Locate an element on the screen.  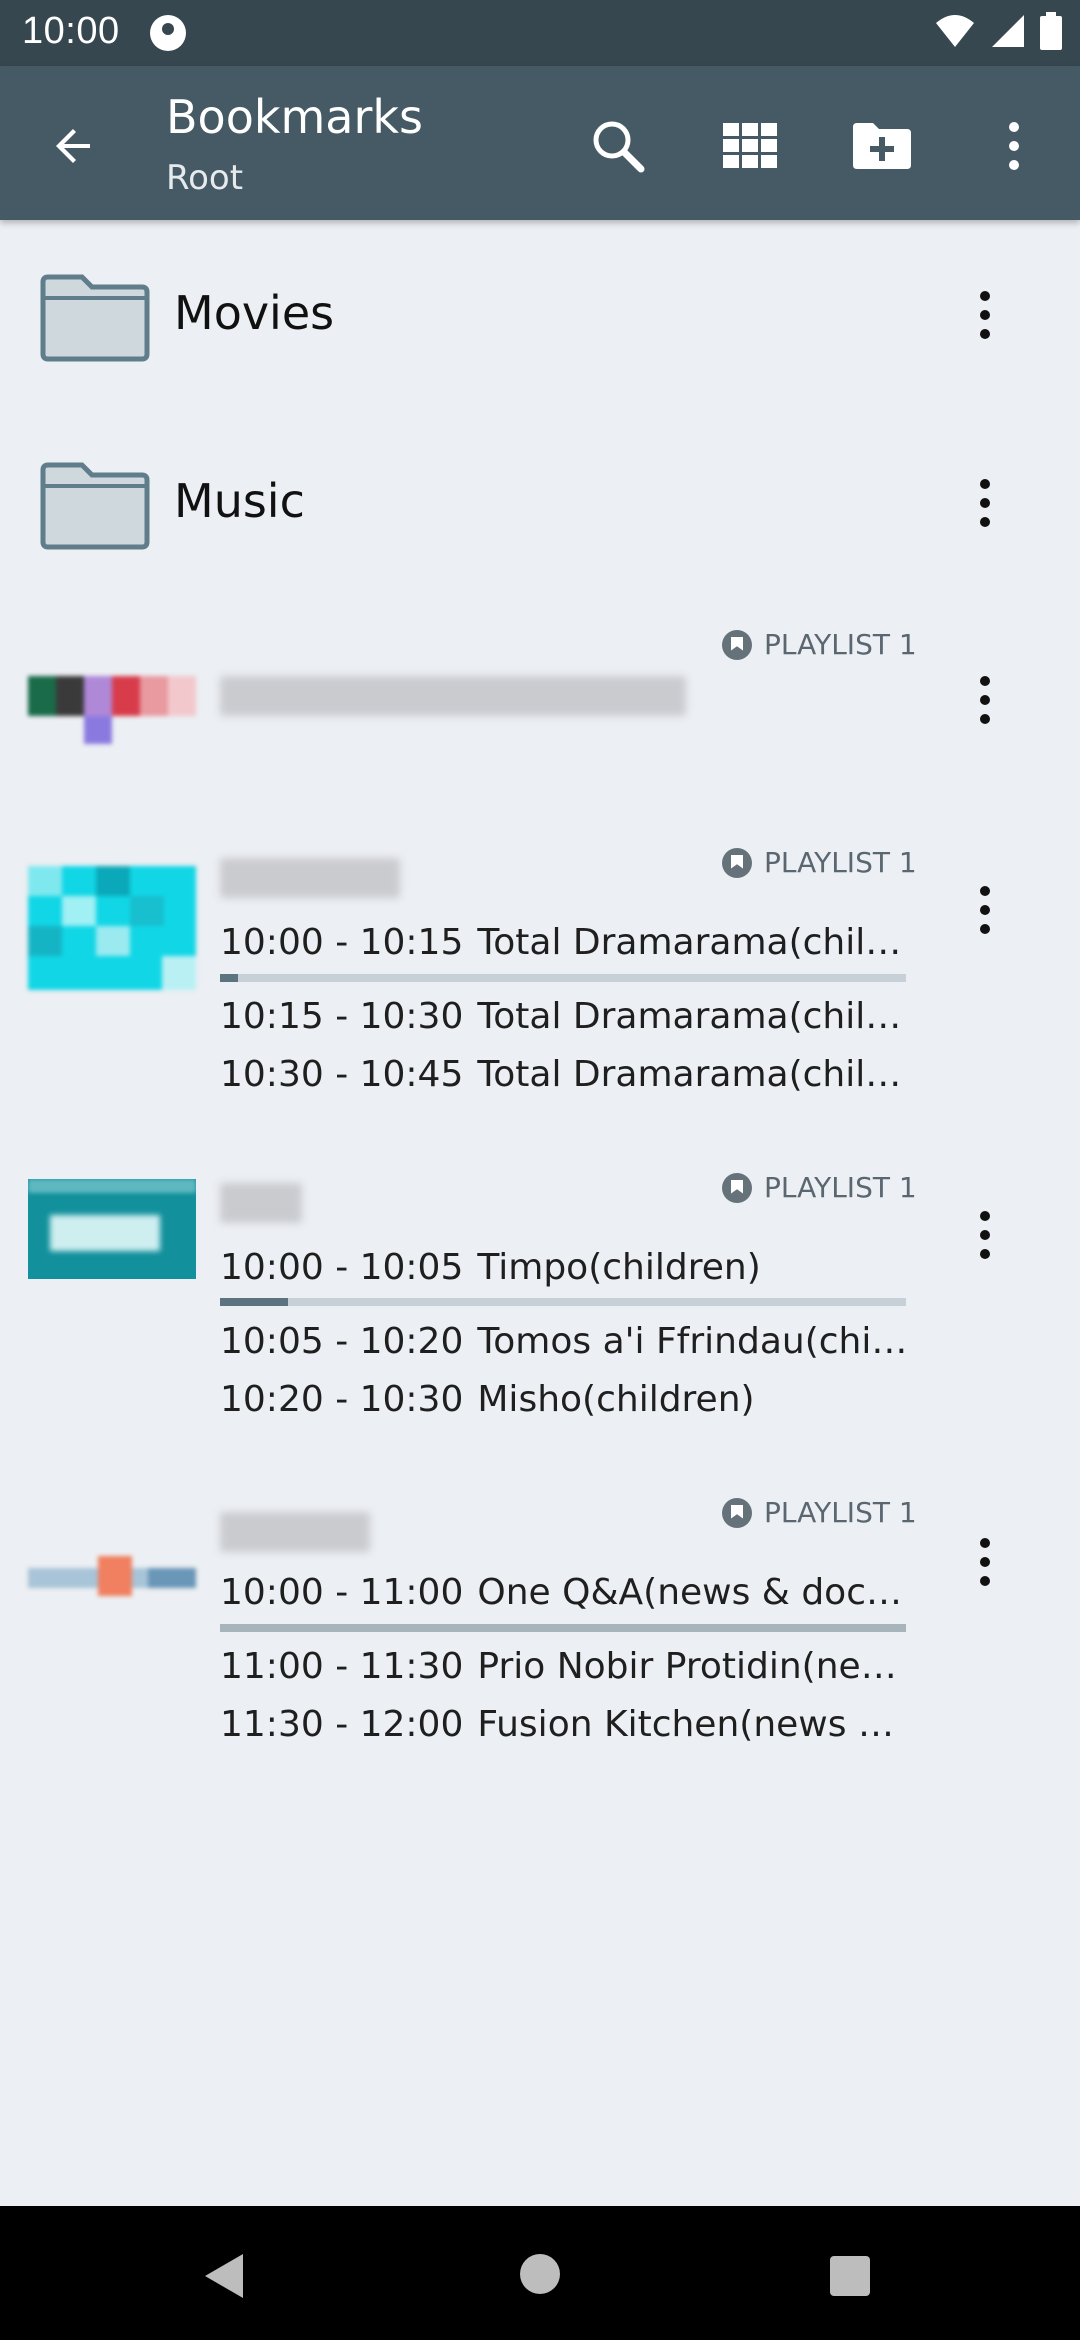
notification-app-icon is located at coordinates (168, 33).